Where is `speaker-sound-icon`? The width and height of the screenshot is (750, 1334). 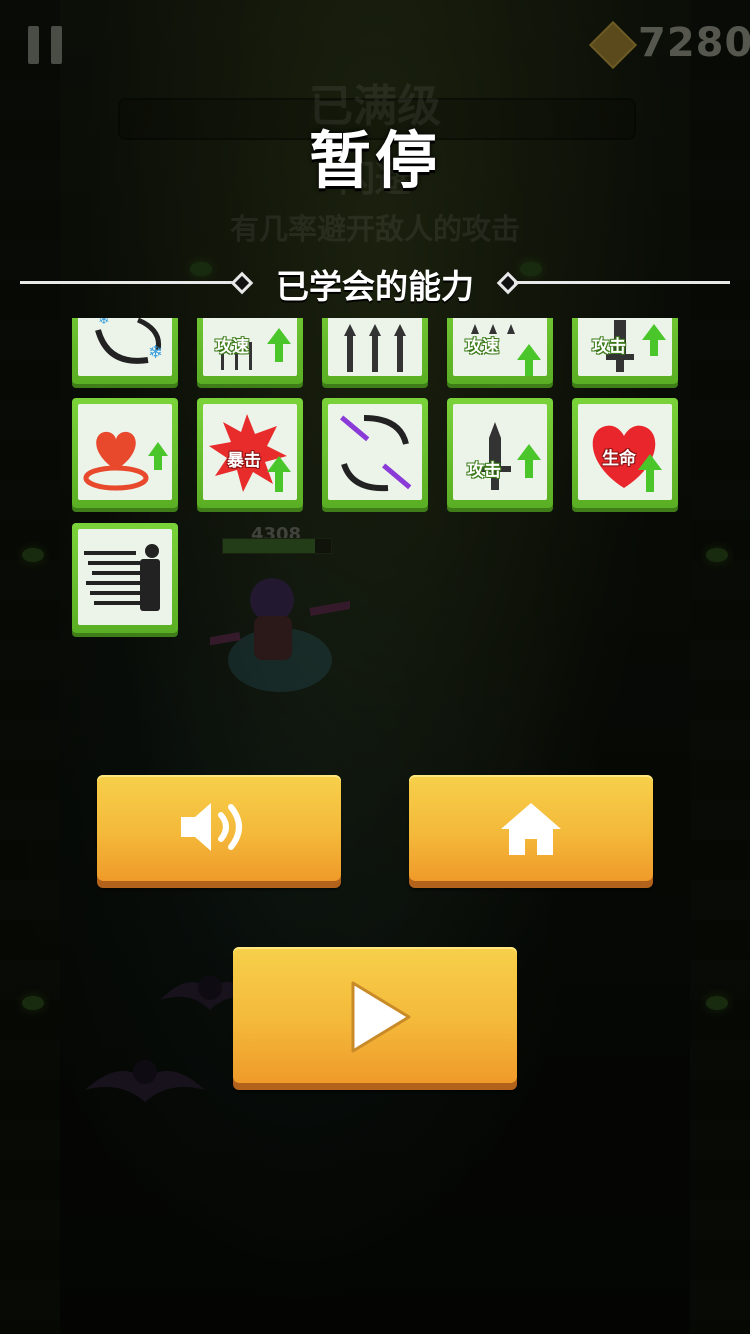
speaker-sound-icon is located at coordinates (211, 827).